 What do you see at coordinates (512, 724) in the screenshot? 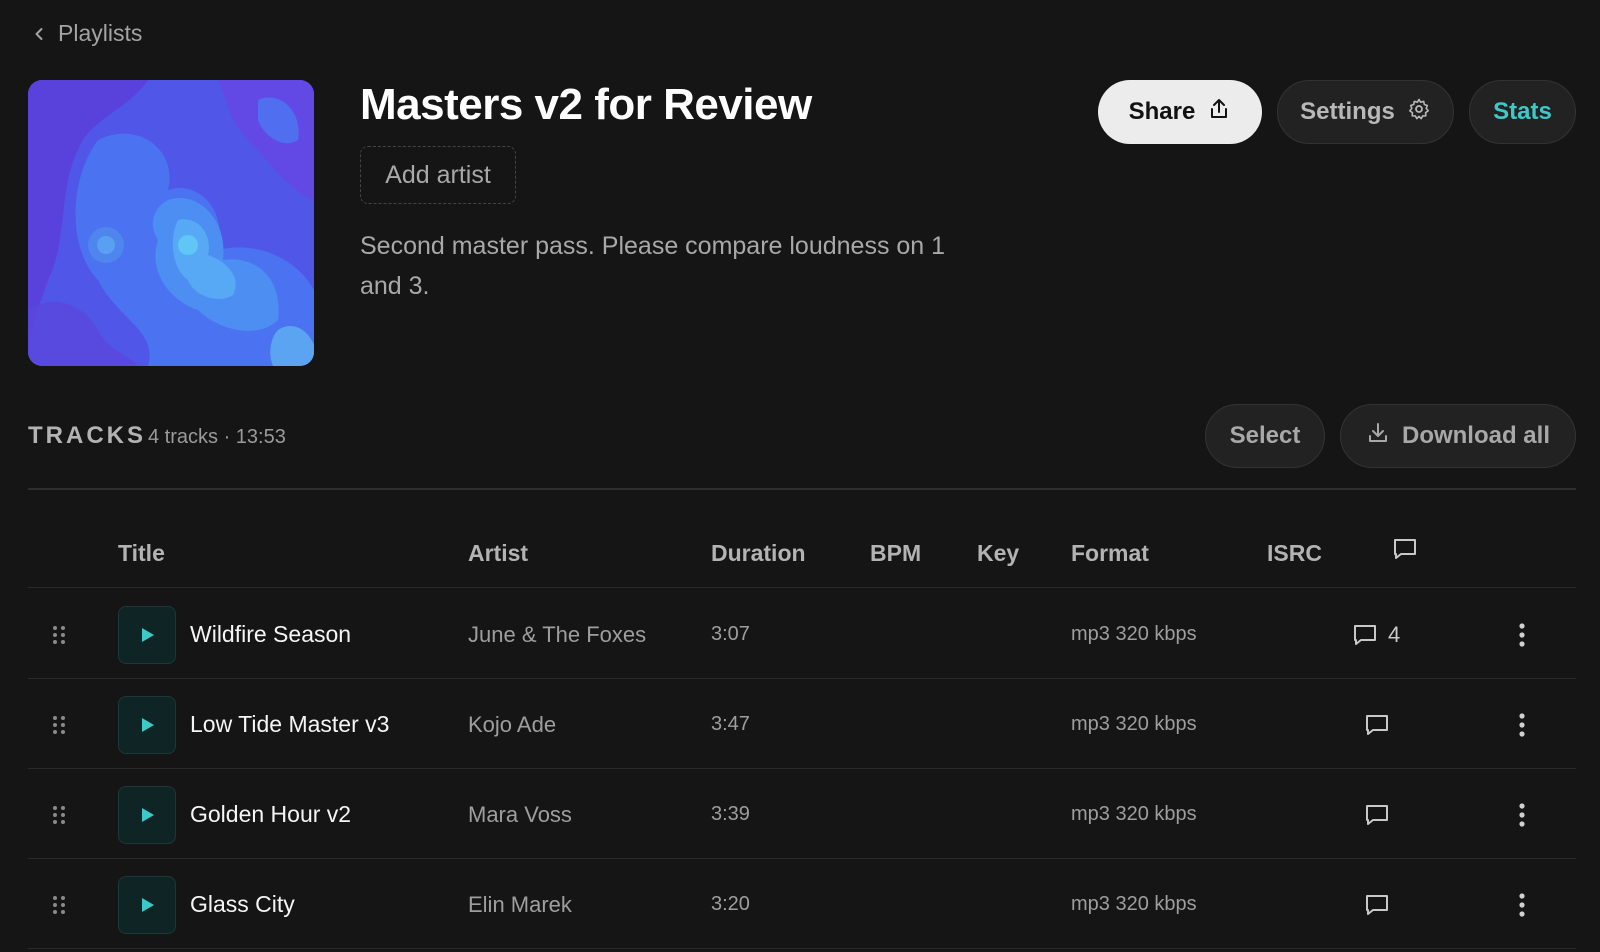
I see `track-artist: Kojo Ade` at bounding box center [512, 724].